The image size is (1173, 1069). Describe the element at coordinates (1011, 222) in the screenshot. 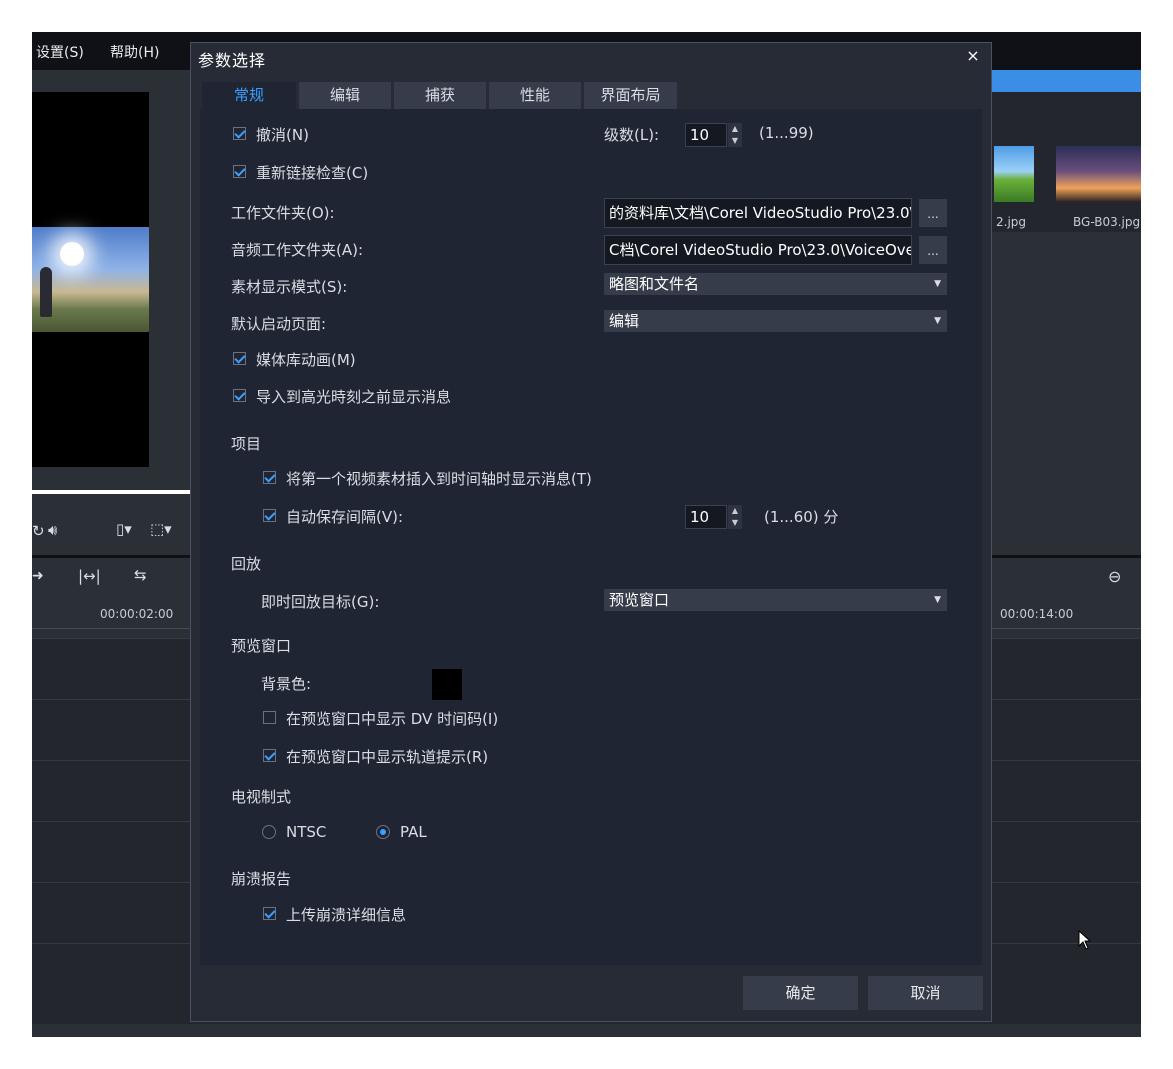

I see `thumbnail-label: 2.jpg` at that location.